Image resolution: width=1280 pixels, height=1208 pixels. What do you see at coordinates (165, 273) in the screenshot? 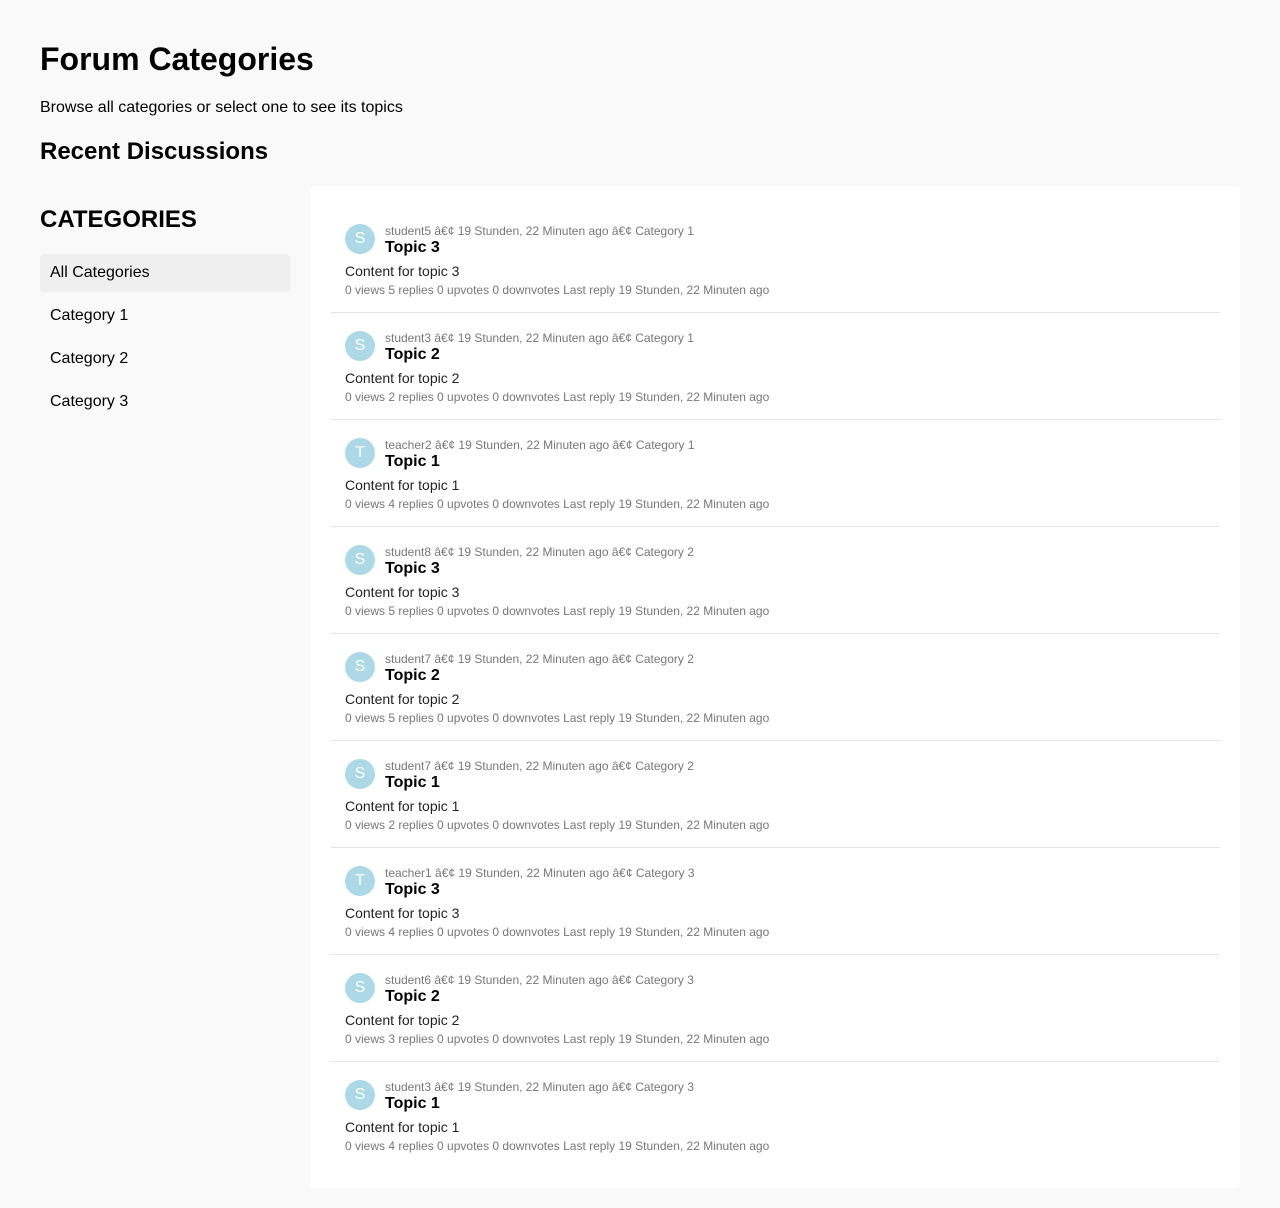
I see `sidebar-item-all-categories: All Categories` at bounding box center [165, 273].